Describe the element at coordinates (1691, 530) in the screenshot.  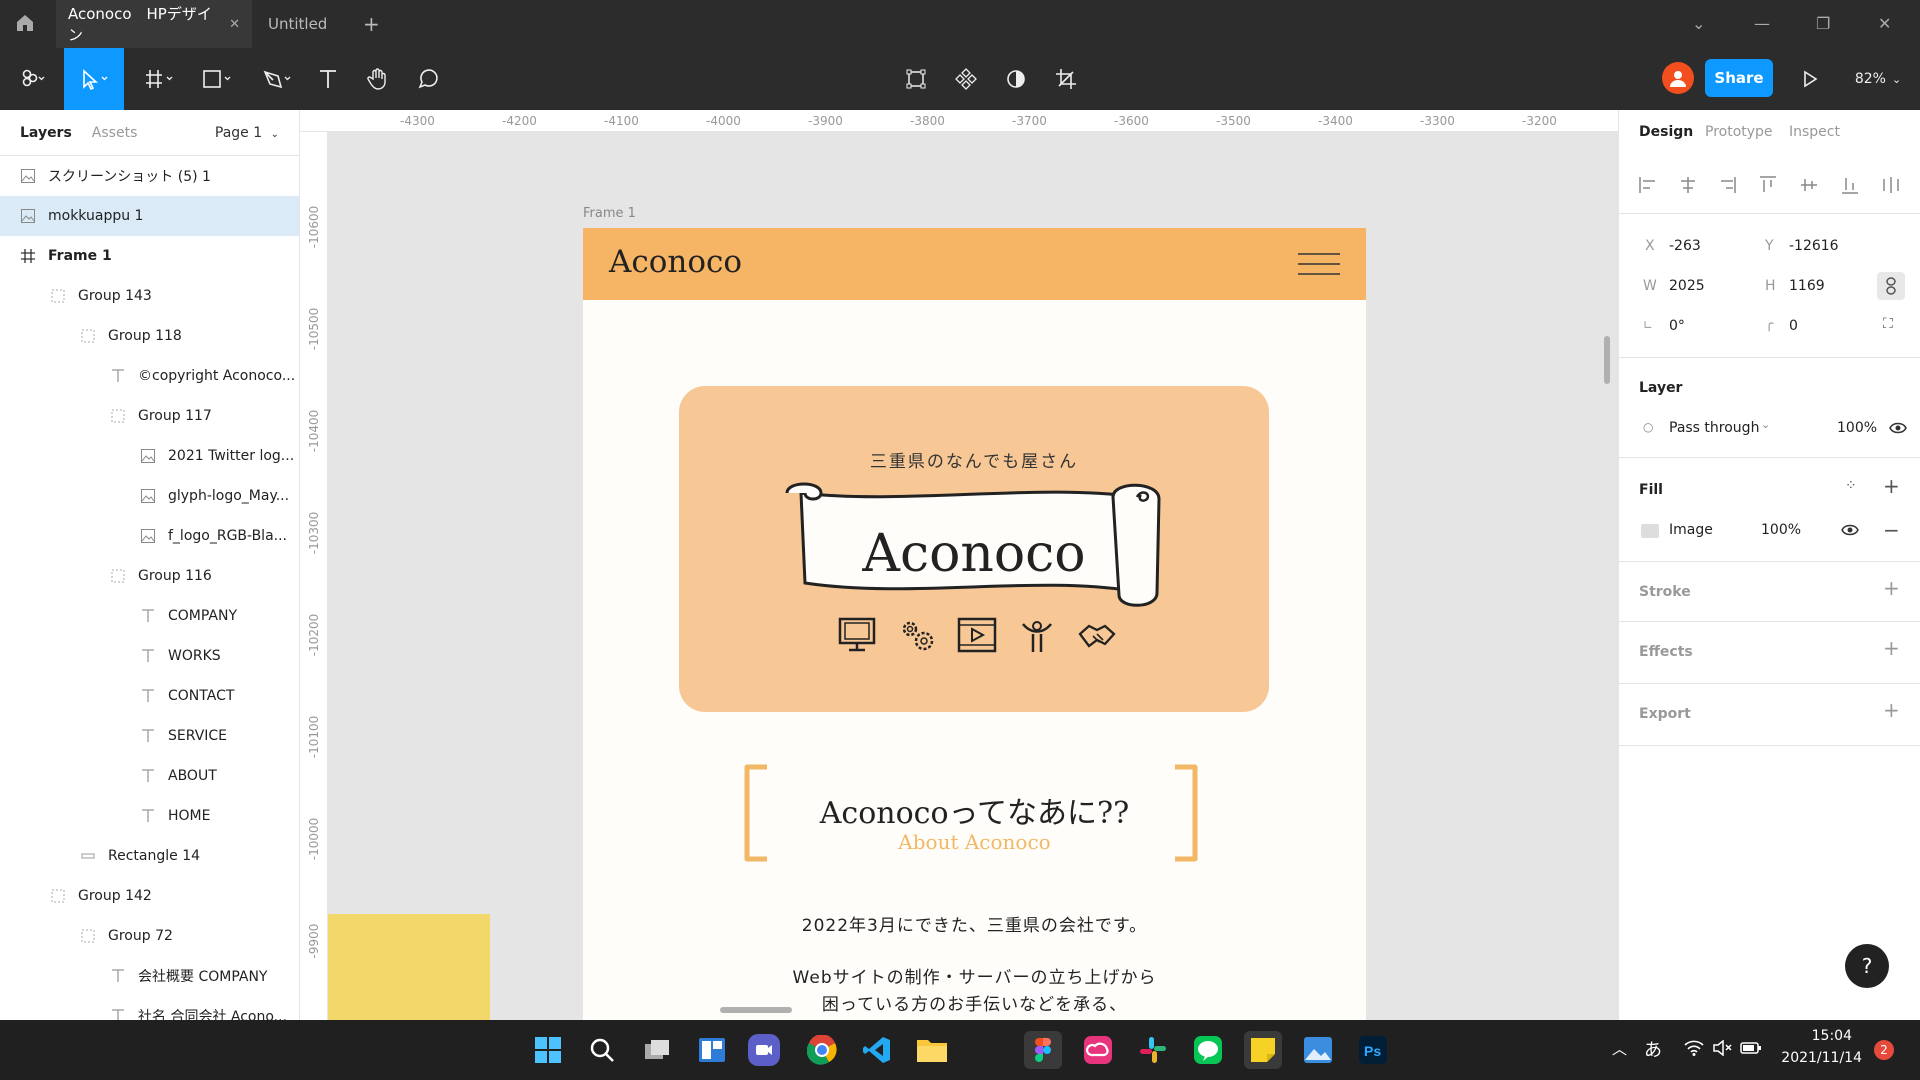
I see `fill-type: Image` at that location.